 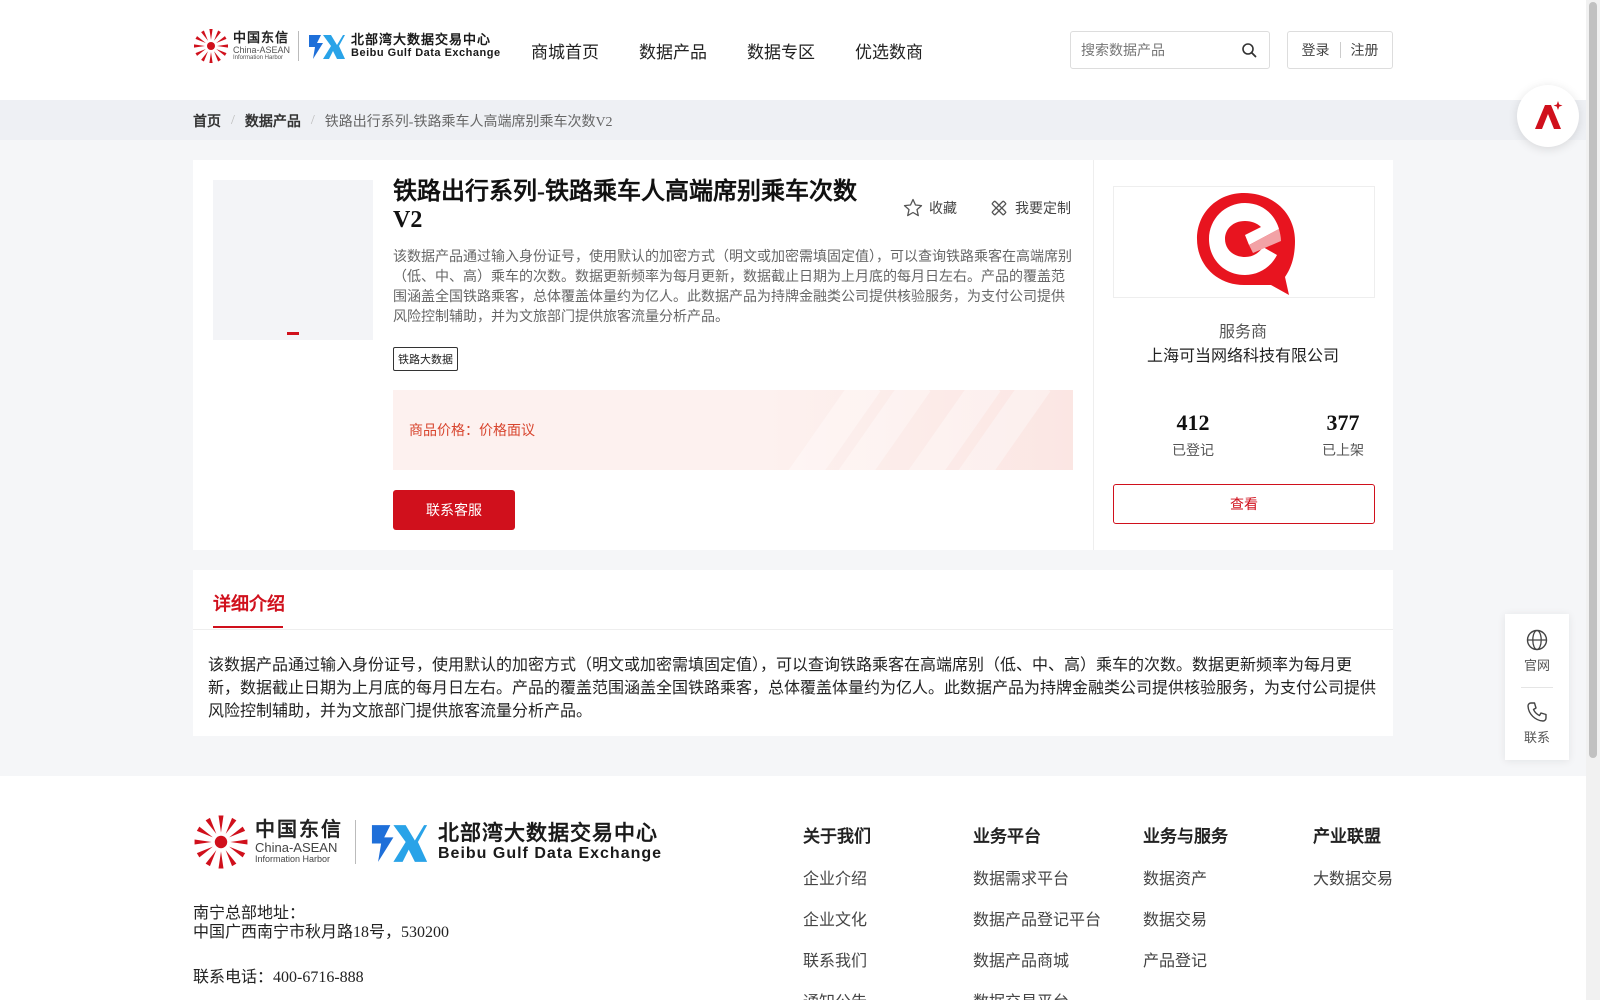 What do you see at coordinates (1185, 836) in the screenshot?
I see `footer-column-title: 业务与服务` at bounding box center [1185, 836].